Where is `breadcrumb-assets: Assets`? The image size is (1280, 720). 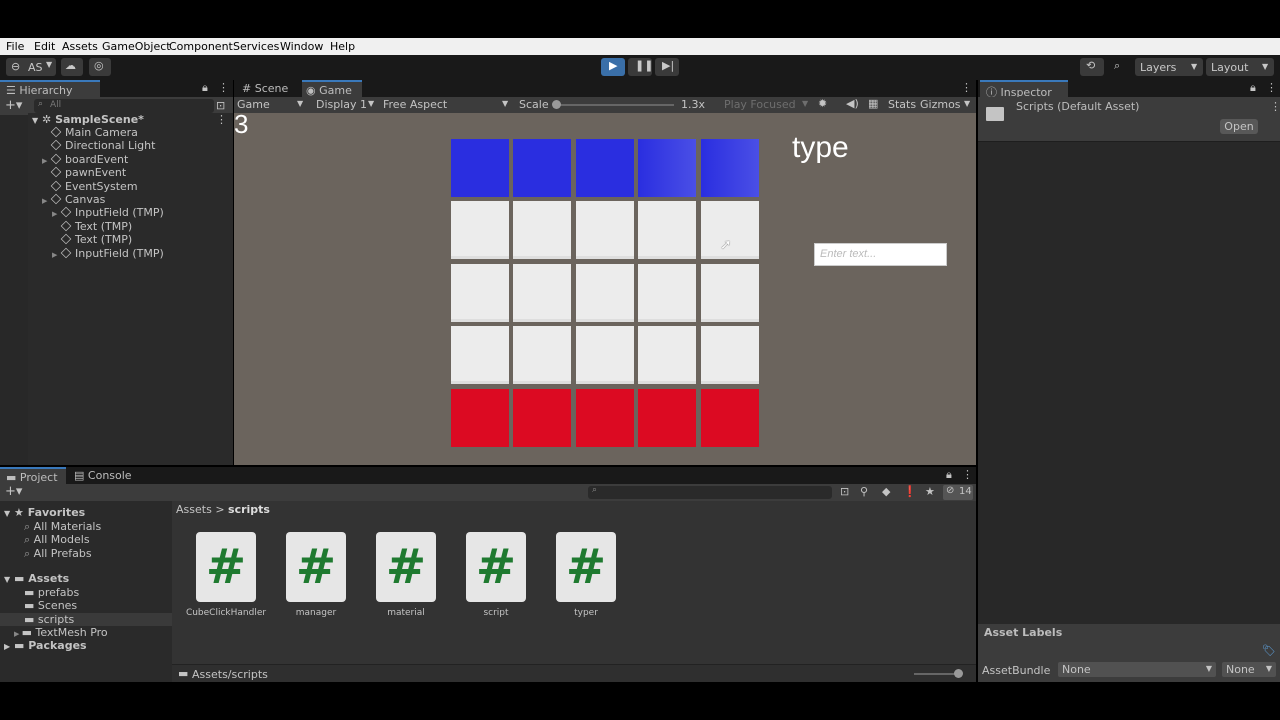 breadcrumb-assets: Assets is located at coordinates (194, 509).